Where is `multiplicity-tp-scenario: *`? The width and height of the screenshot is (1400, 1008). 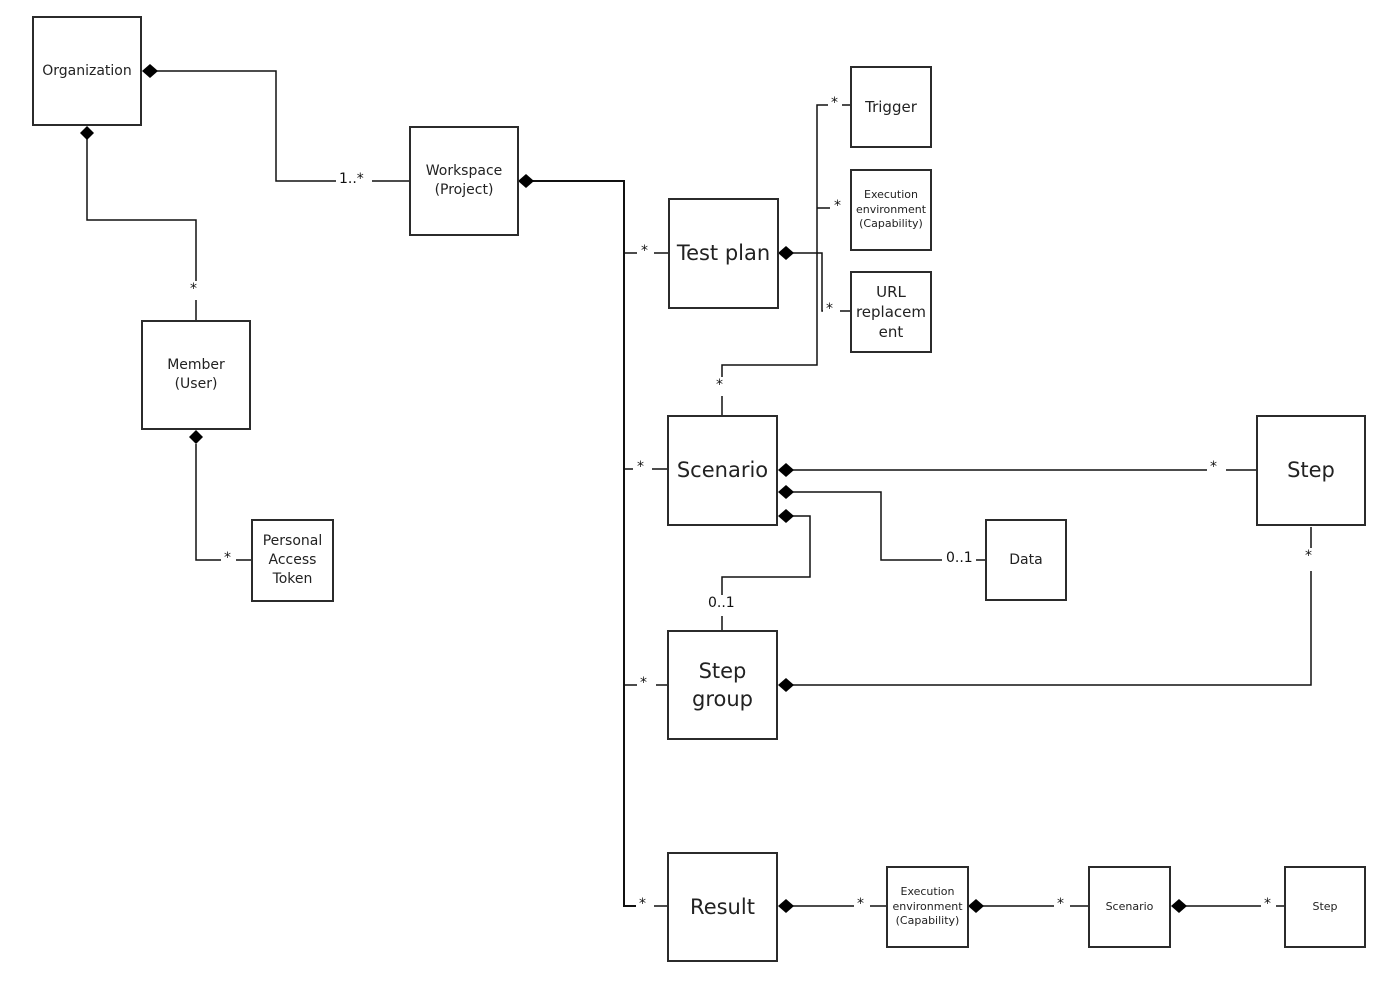 multiplicity-tp-scenario: * is located at coordinates (719, 385).